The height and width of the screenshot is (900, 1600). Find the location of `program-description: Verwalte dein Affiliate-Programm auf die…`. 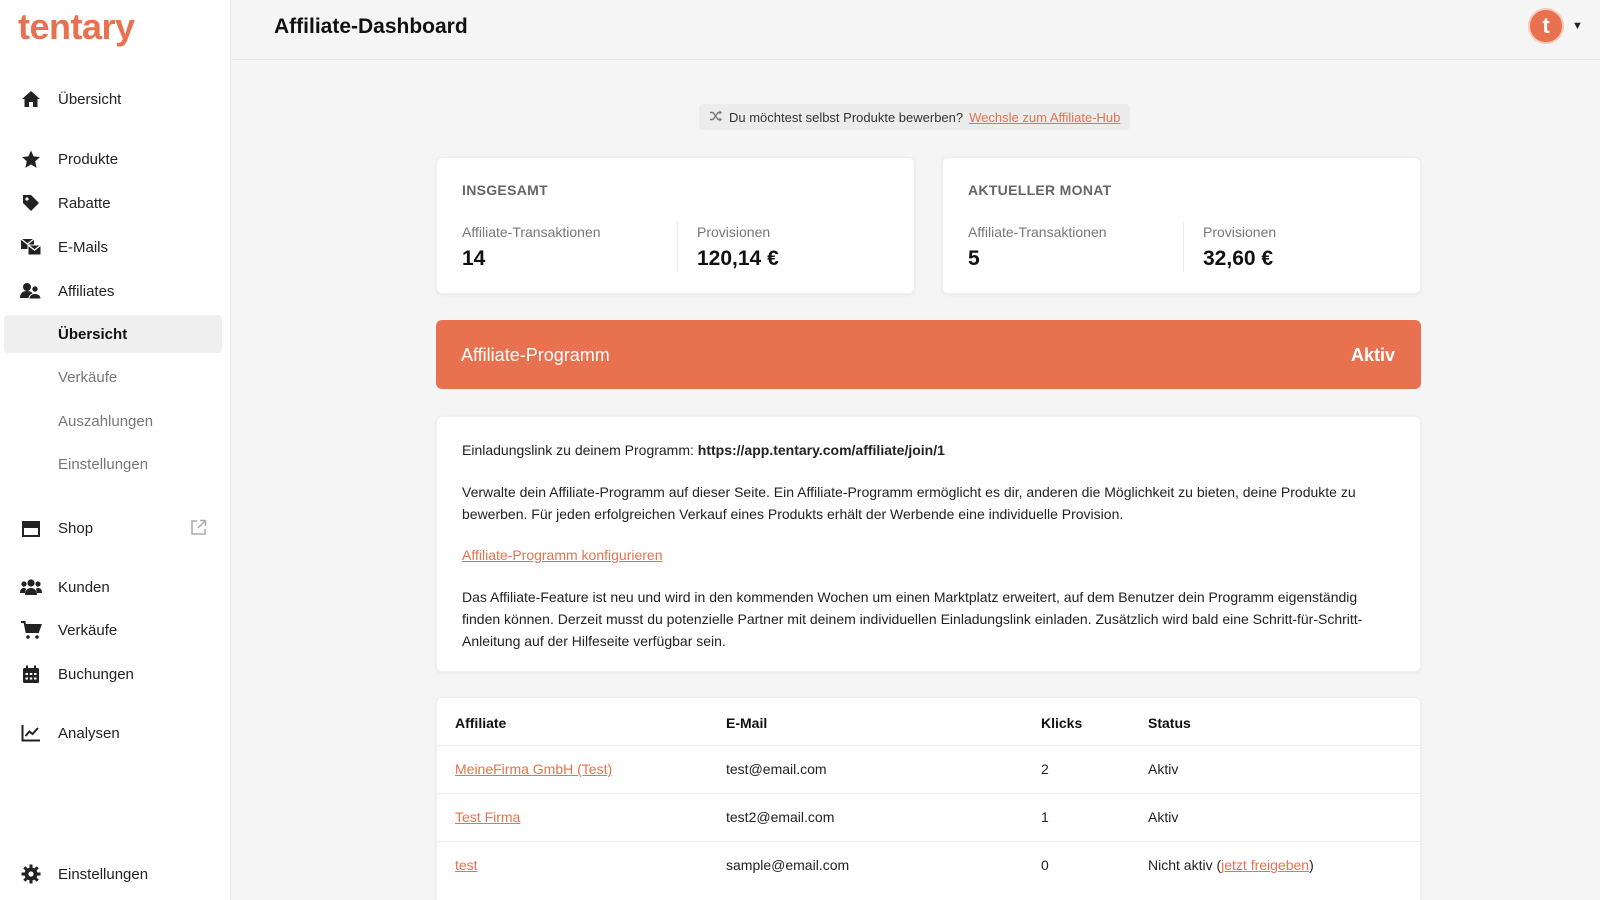

program-description: Verwalte dein Affiliate-Programm auf die… is located at coordinates (909, 503).